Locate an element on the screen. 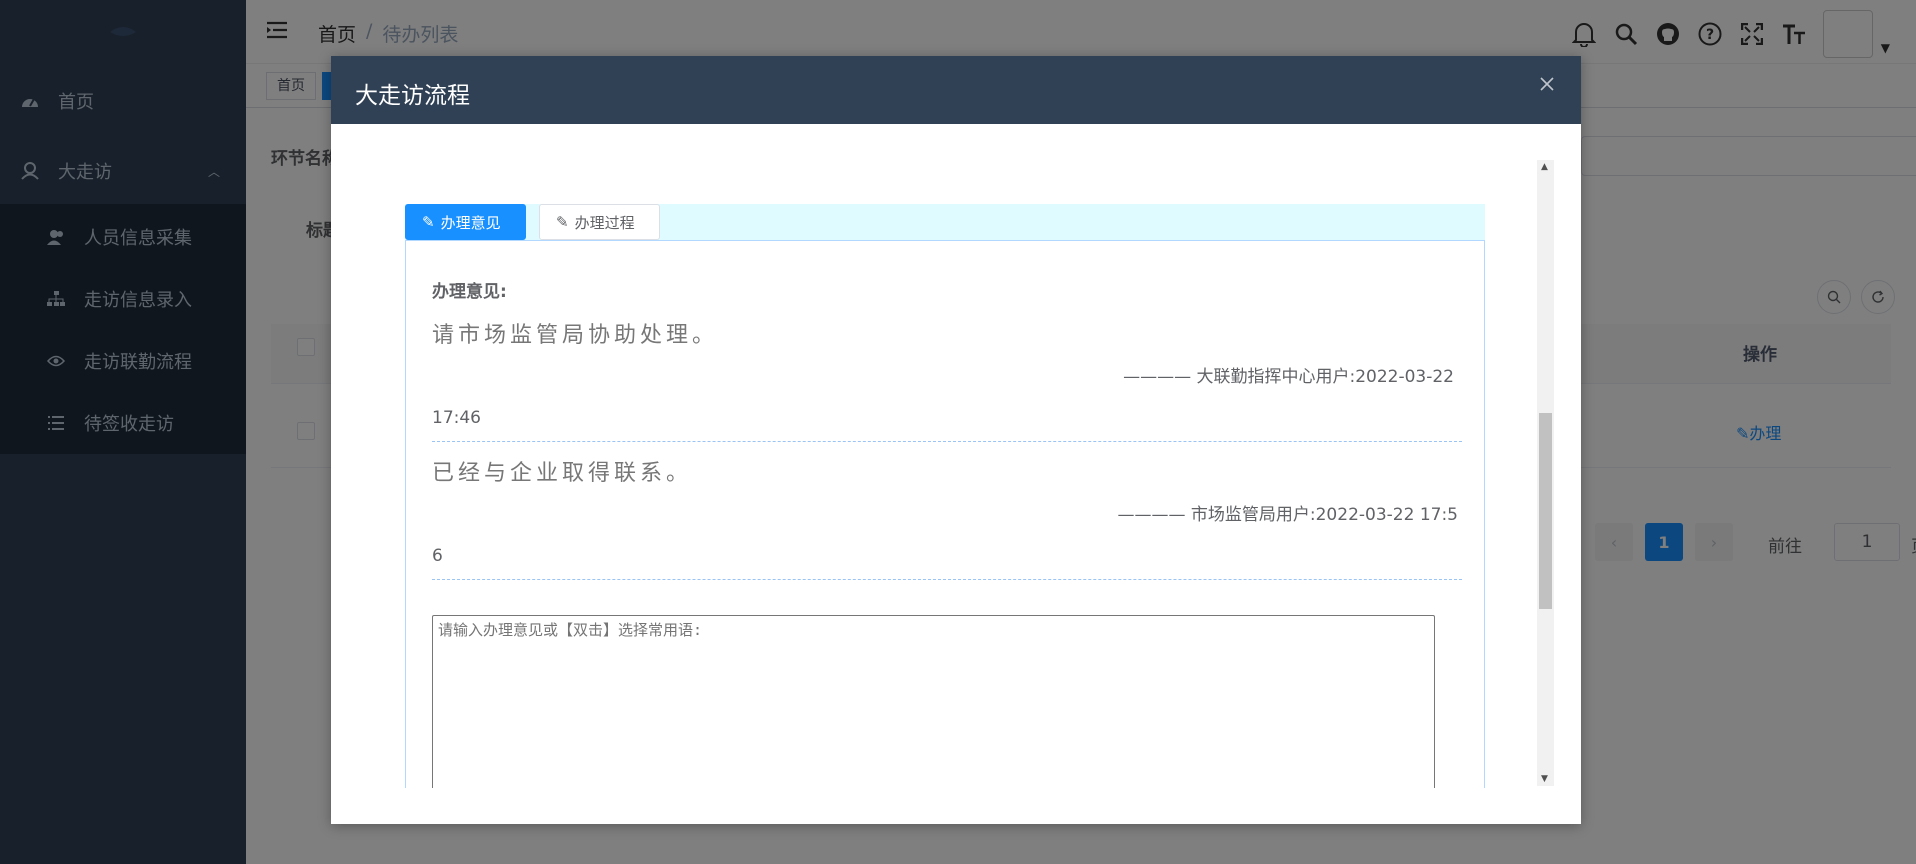  dialog-header: 大走访流程 is located at coordinates (956, 90).